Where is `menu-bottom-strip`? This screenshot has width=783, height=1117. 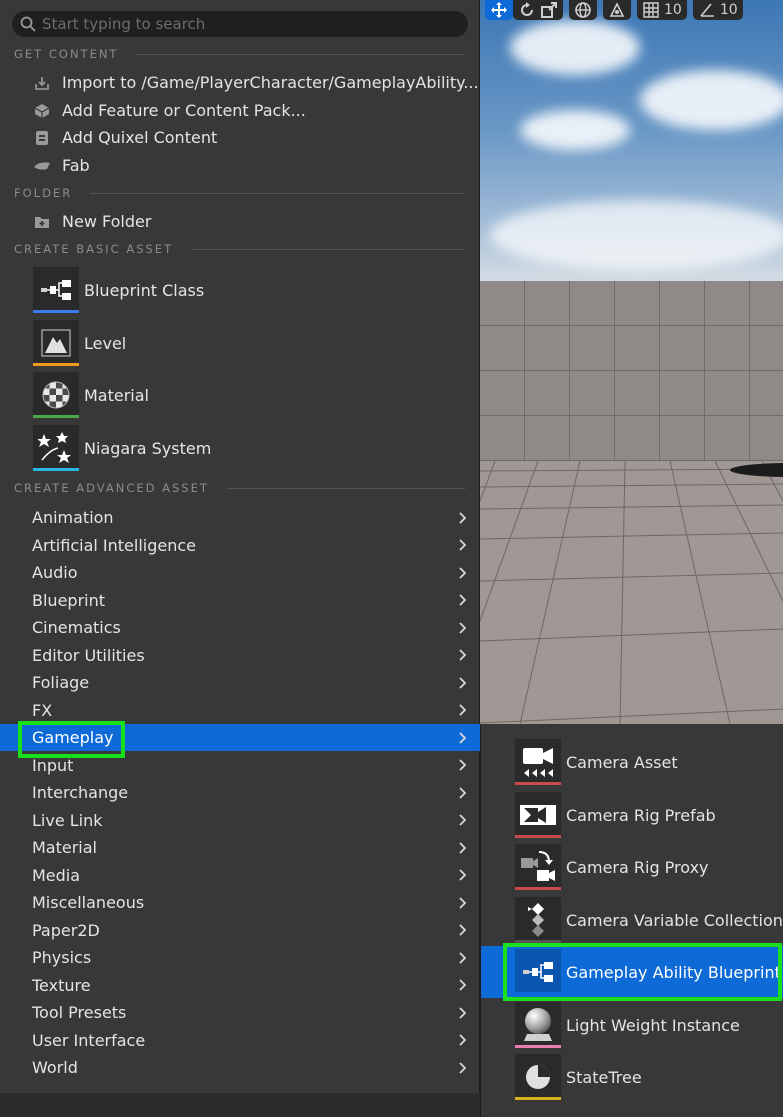
menu-bottom-strip is located at coordinates (240, 1105).